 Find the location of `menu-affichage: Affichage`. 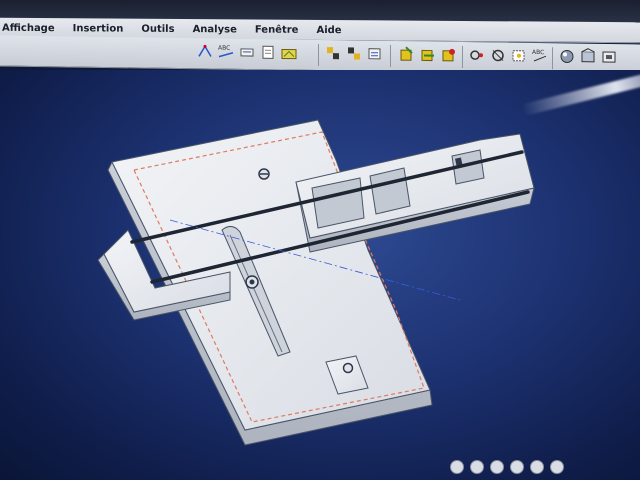

menu-affichage: Affichage is located at coordinates (28, 27).